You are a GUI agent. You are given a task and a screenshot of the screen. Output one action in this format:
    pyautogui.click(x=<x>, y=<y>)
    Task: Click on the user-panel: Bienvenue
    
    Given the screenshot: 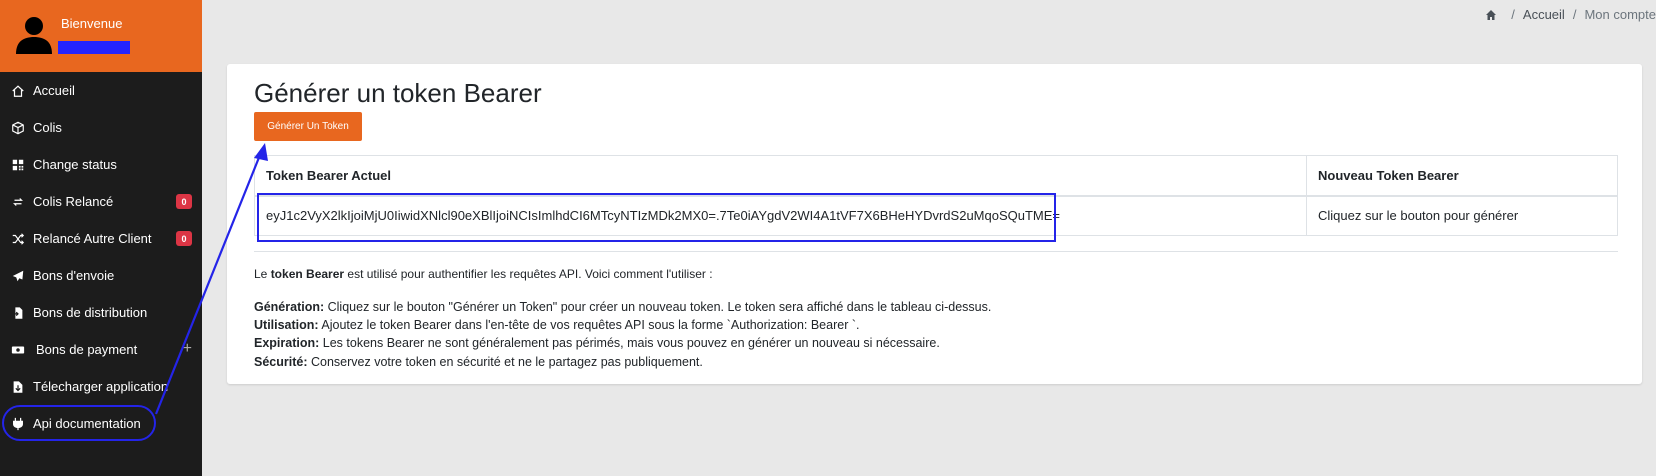 What is the action you would take?
    pyautogui.click(x=101, y=36)
    